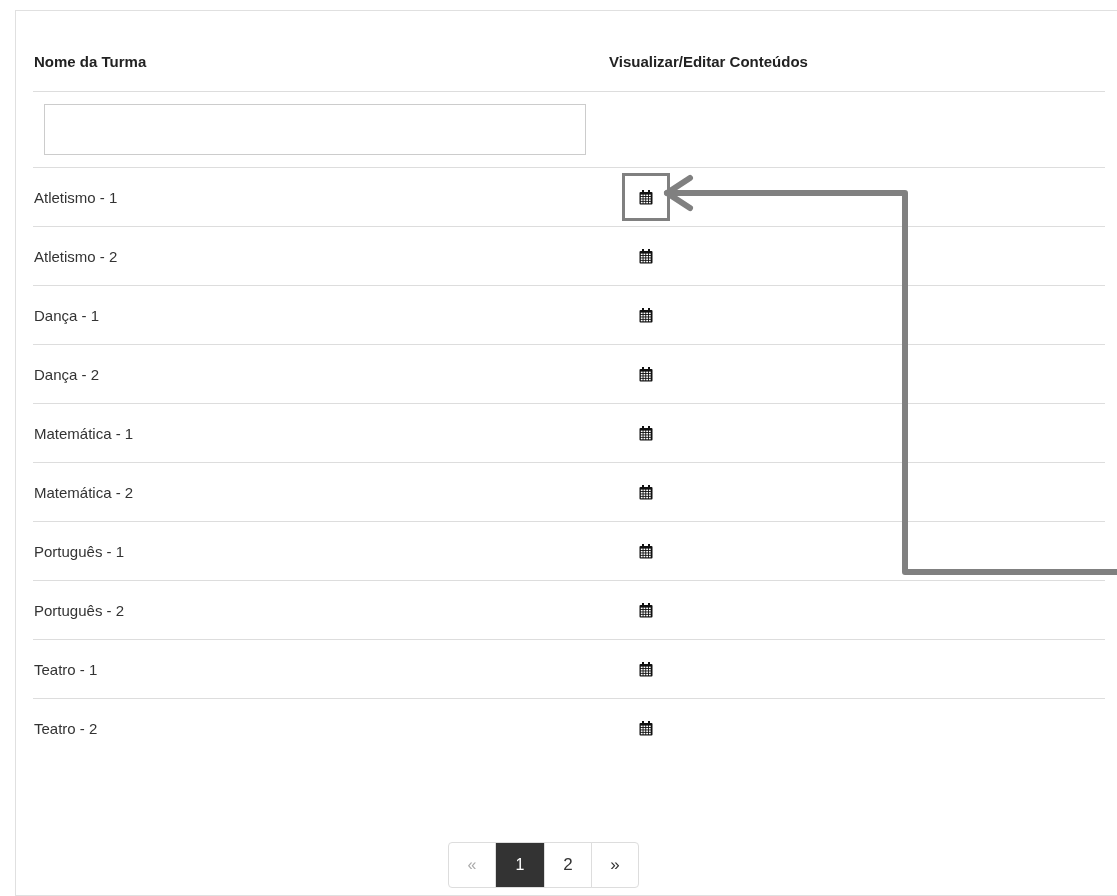  I want to click on calendar-button, so click(646, 197).